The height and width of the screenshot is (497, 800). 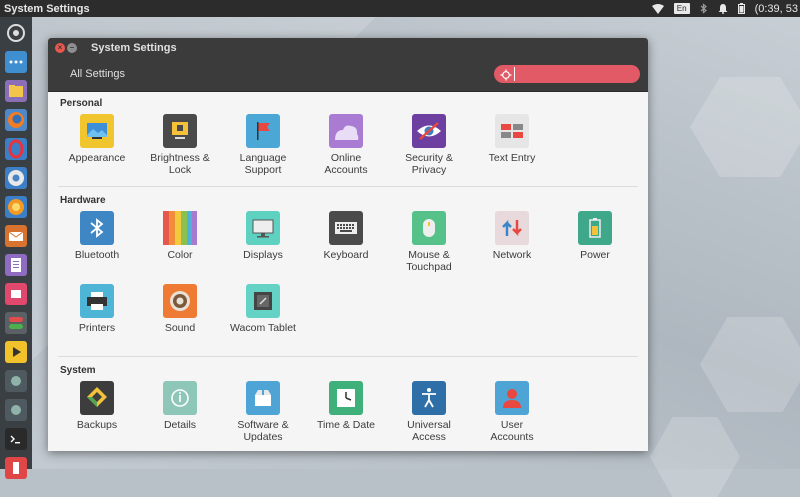 I want to click on mail-app-icon, so click(x=16, y=236).